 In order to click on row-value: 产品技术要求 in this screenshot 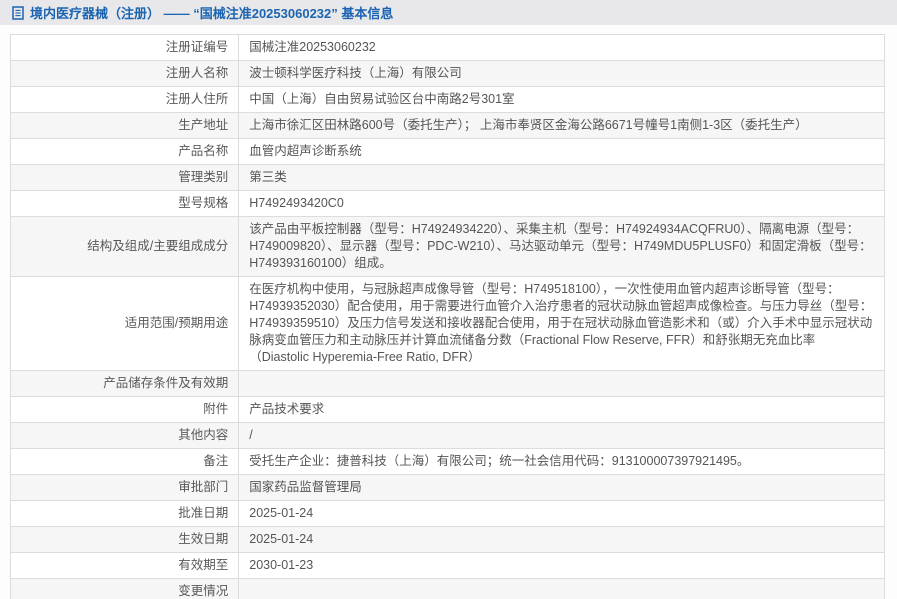, I will do `click(561, 409)`.